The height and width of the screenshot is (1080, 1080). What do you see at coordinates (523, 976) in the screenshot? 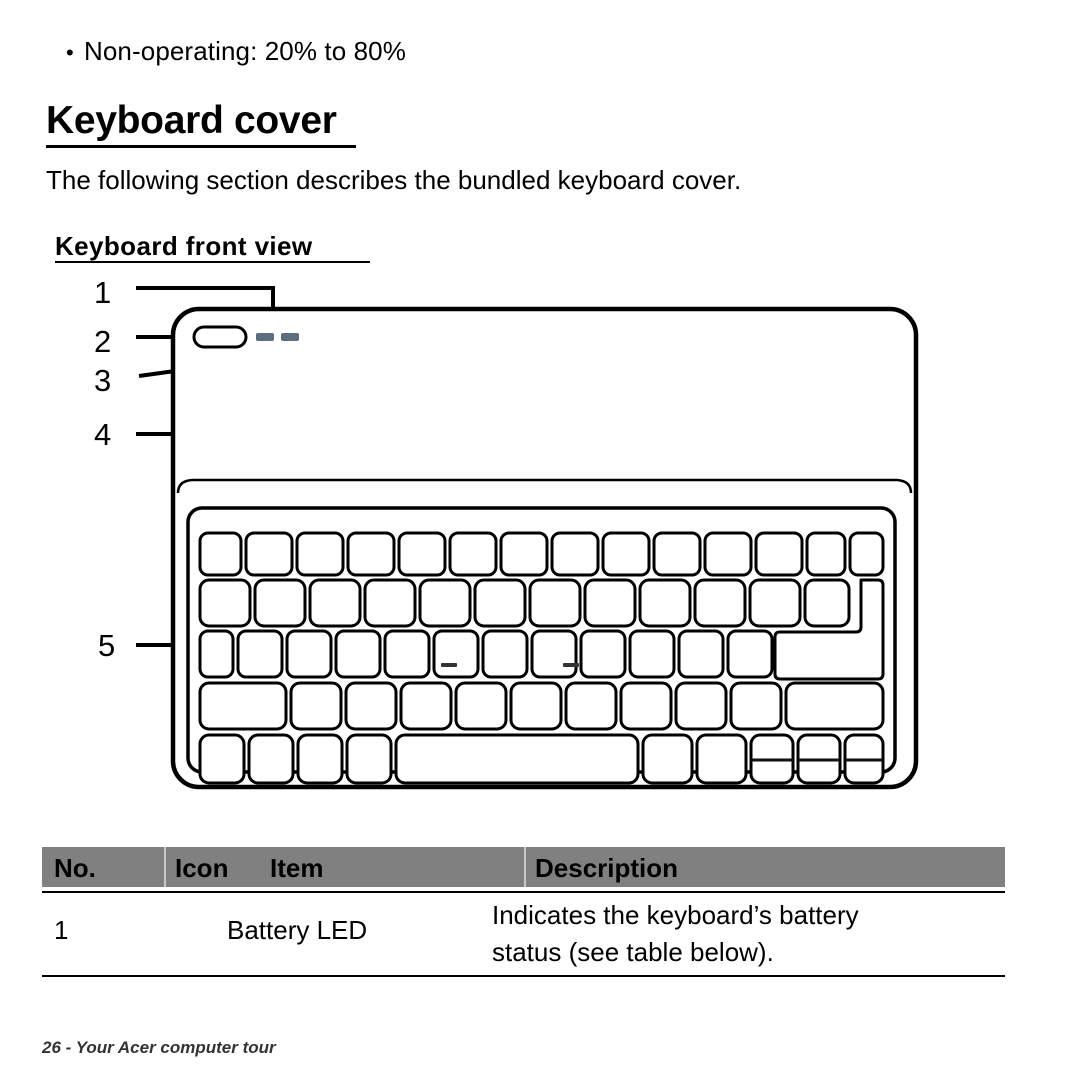
I see `table-bottom-rule` at bounding box center [523, 976].